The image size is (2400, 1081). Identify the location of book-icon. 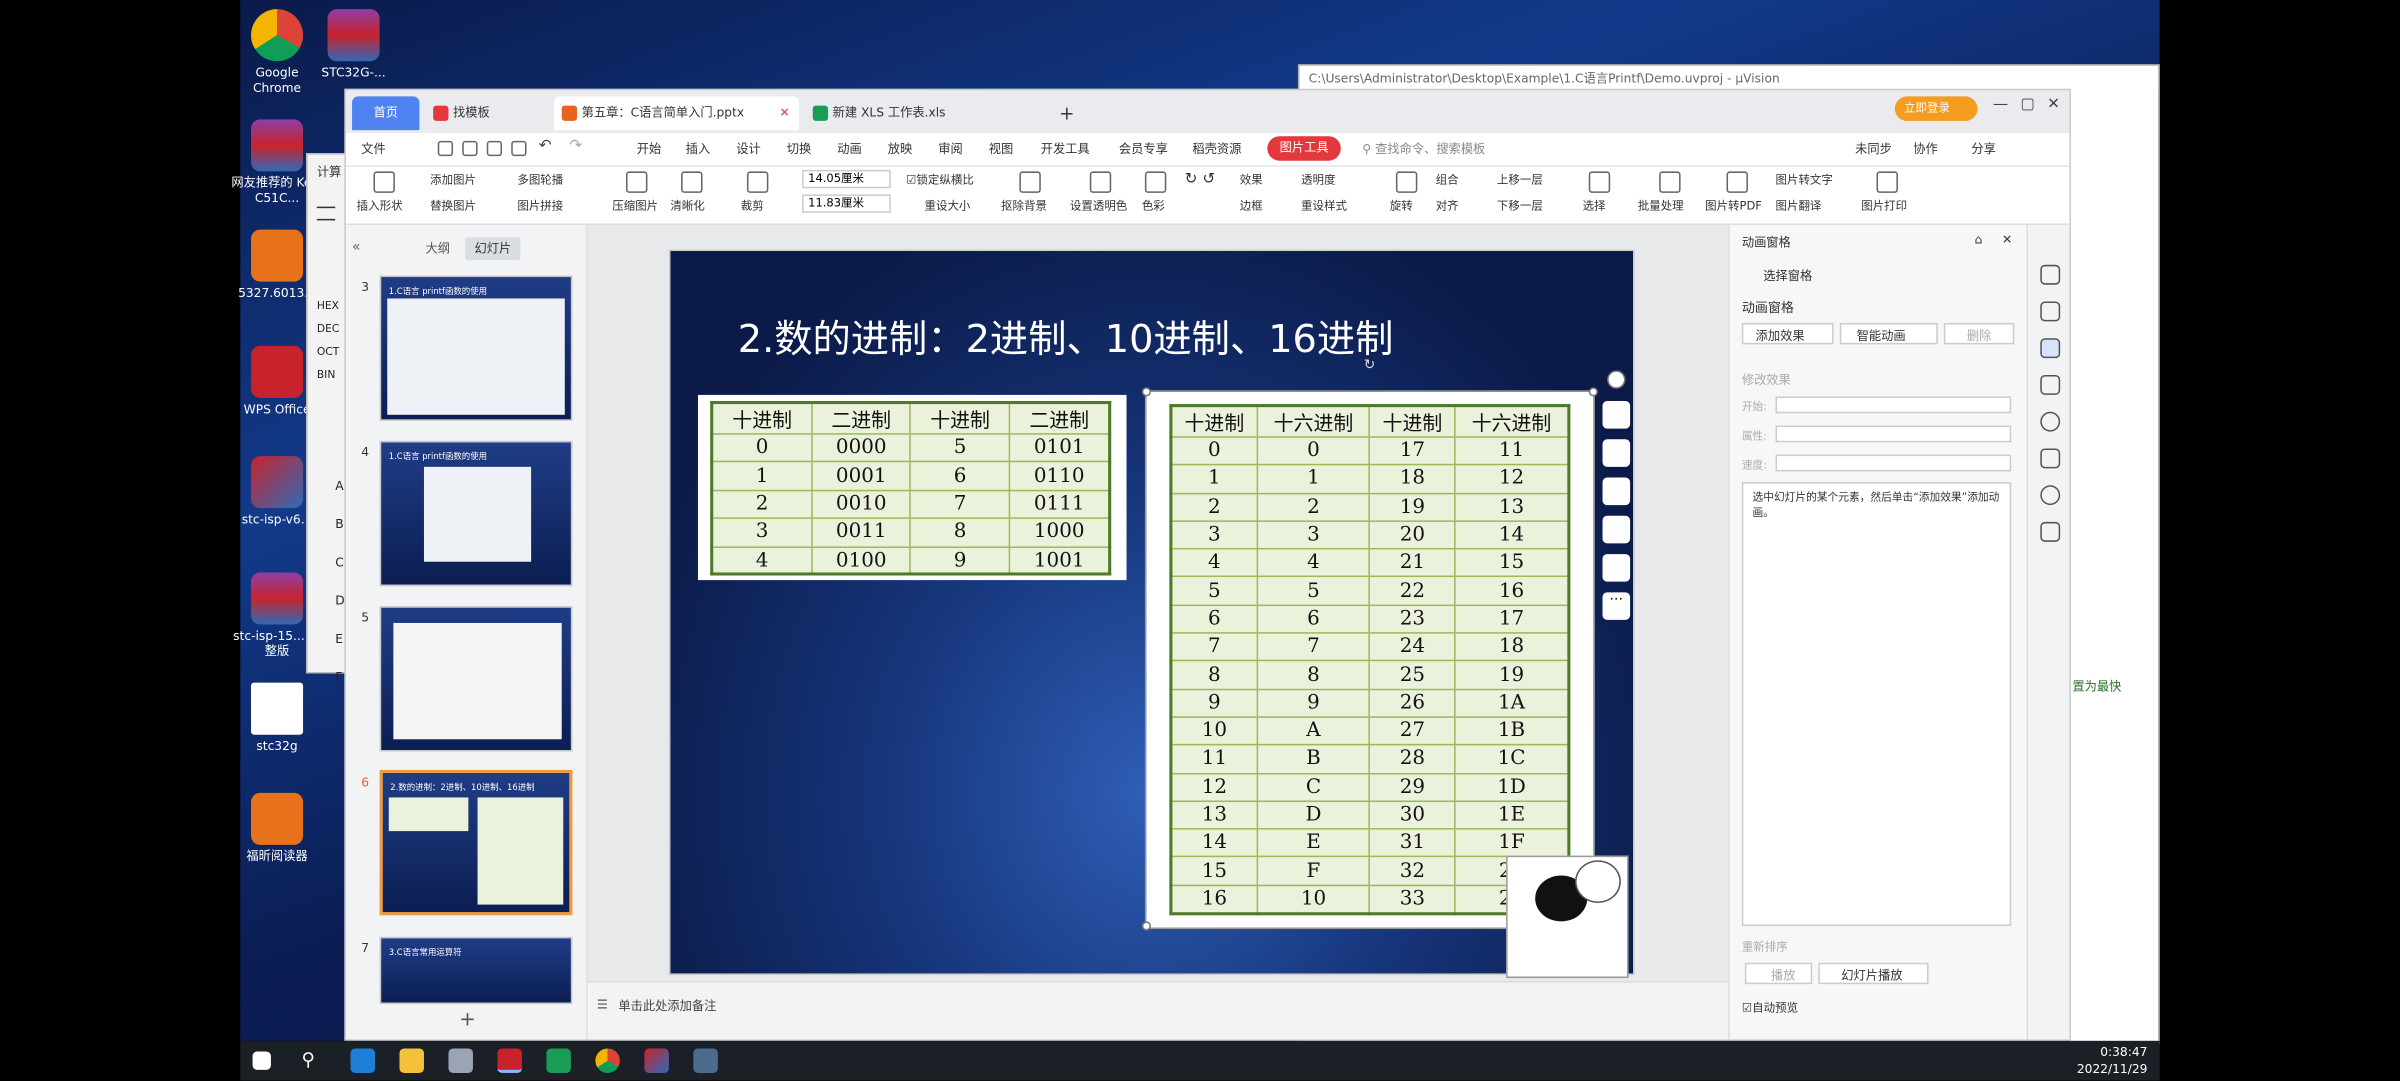
(2050, 531).